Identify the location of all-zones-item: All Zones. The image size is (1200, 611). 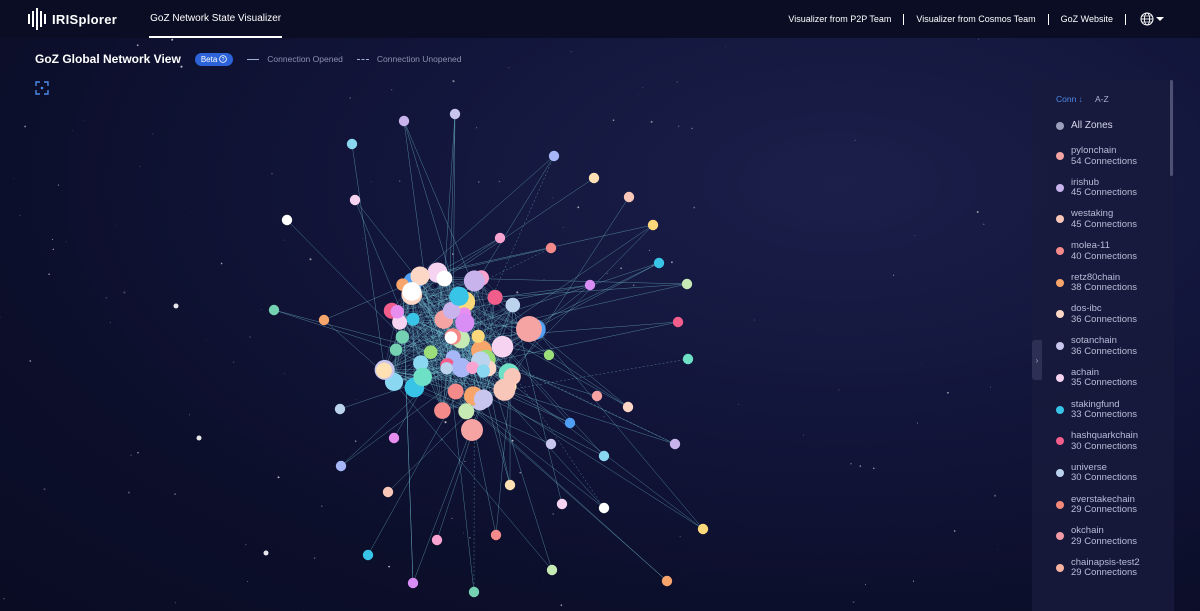
(1084, 125).